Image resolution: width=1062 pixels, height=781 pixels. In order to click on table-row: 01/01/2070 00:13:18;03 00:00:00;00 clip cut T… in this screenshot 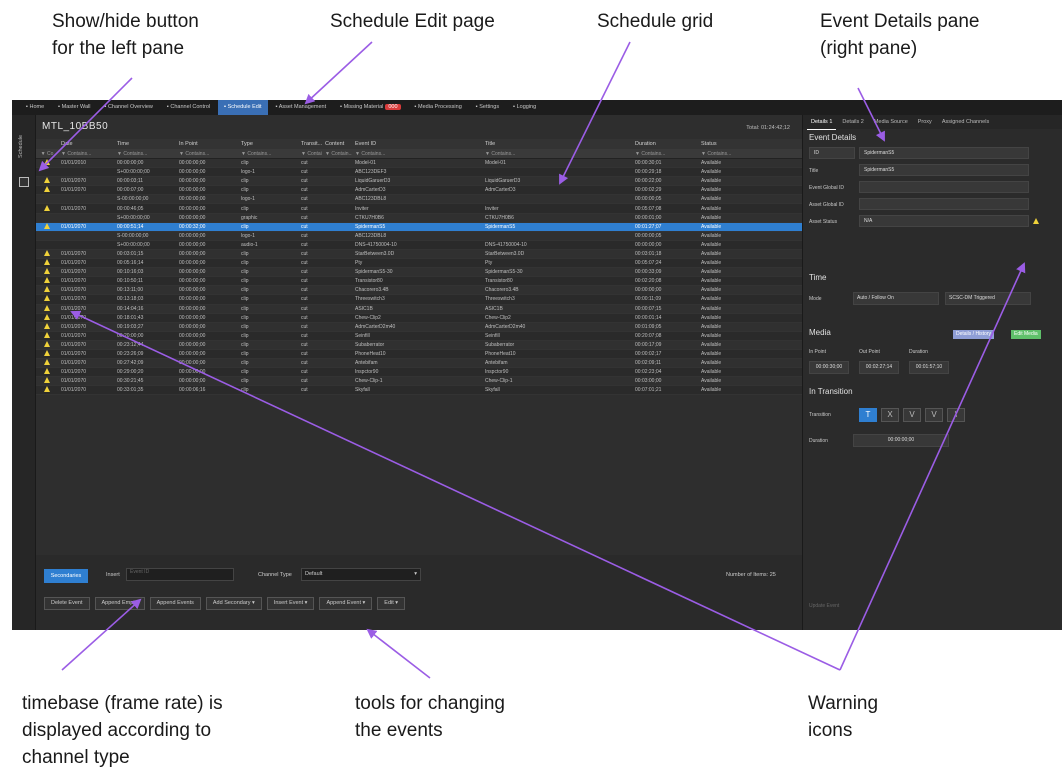, I will do `click(419, 300)`.